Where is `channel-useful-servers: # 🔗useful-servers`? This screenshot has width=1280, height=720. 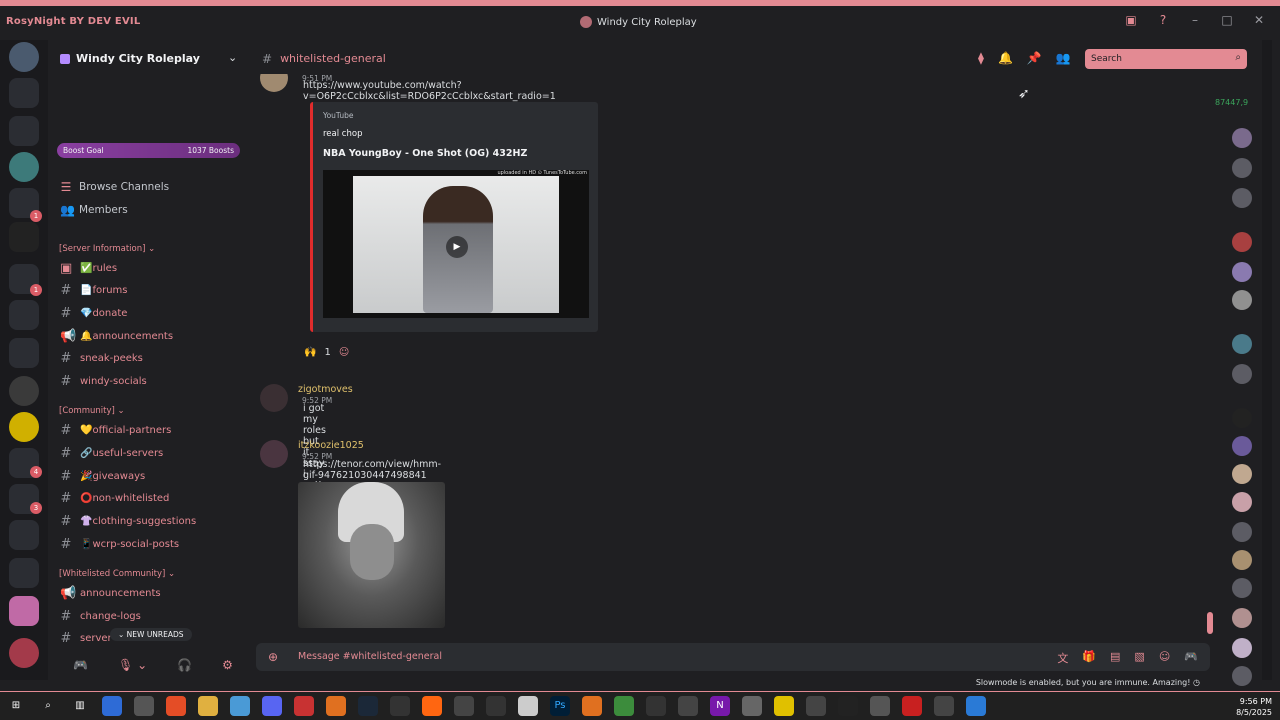 channel-useful-servers: # 🔗useful-servers is located at coordinates (112, 453).